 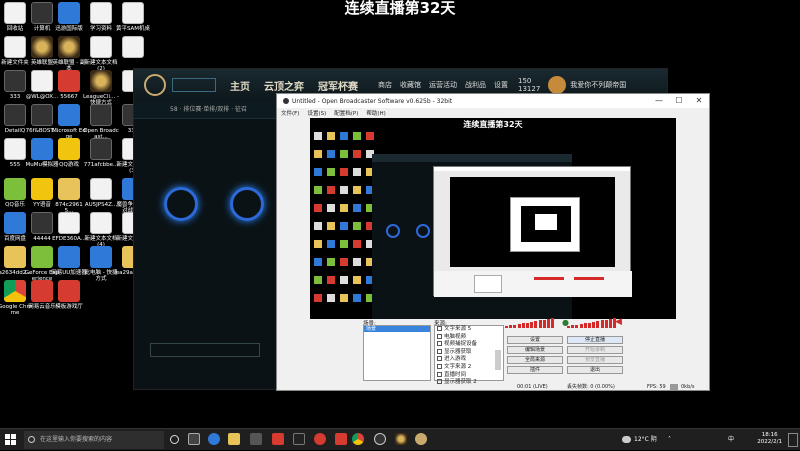 What do you see at coordinates (194, 85) in the screenshot?
I see `league-play-button` at bounding box center [194, 85].